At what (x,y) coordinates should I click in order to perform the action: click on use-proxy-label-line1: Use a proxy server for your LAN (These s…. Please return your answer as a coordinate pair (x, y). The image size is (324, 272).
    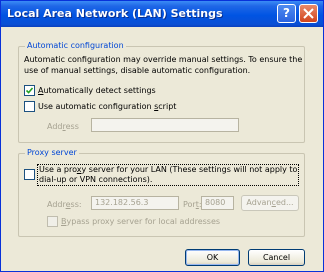
    Looking at the image, I should click on (168, 169).